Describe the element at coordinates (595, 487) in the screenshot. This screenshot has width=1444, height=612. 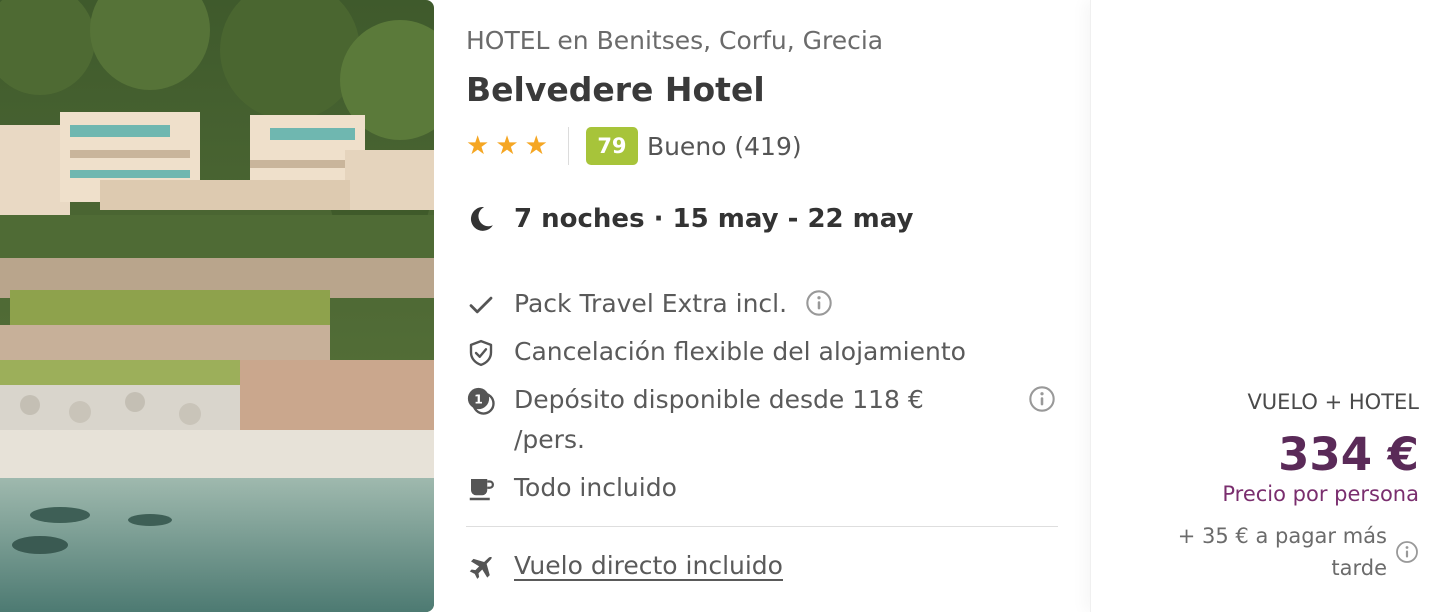
I see `feature-label: Todo incluido` at that location.